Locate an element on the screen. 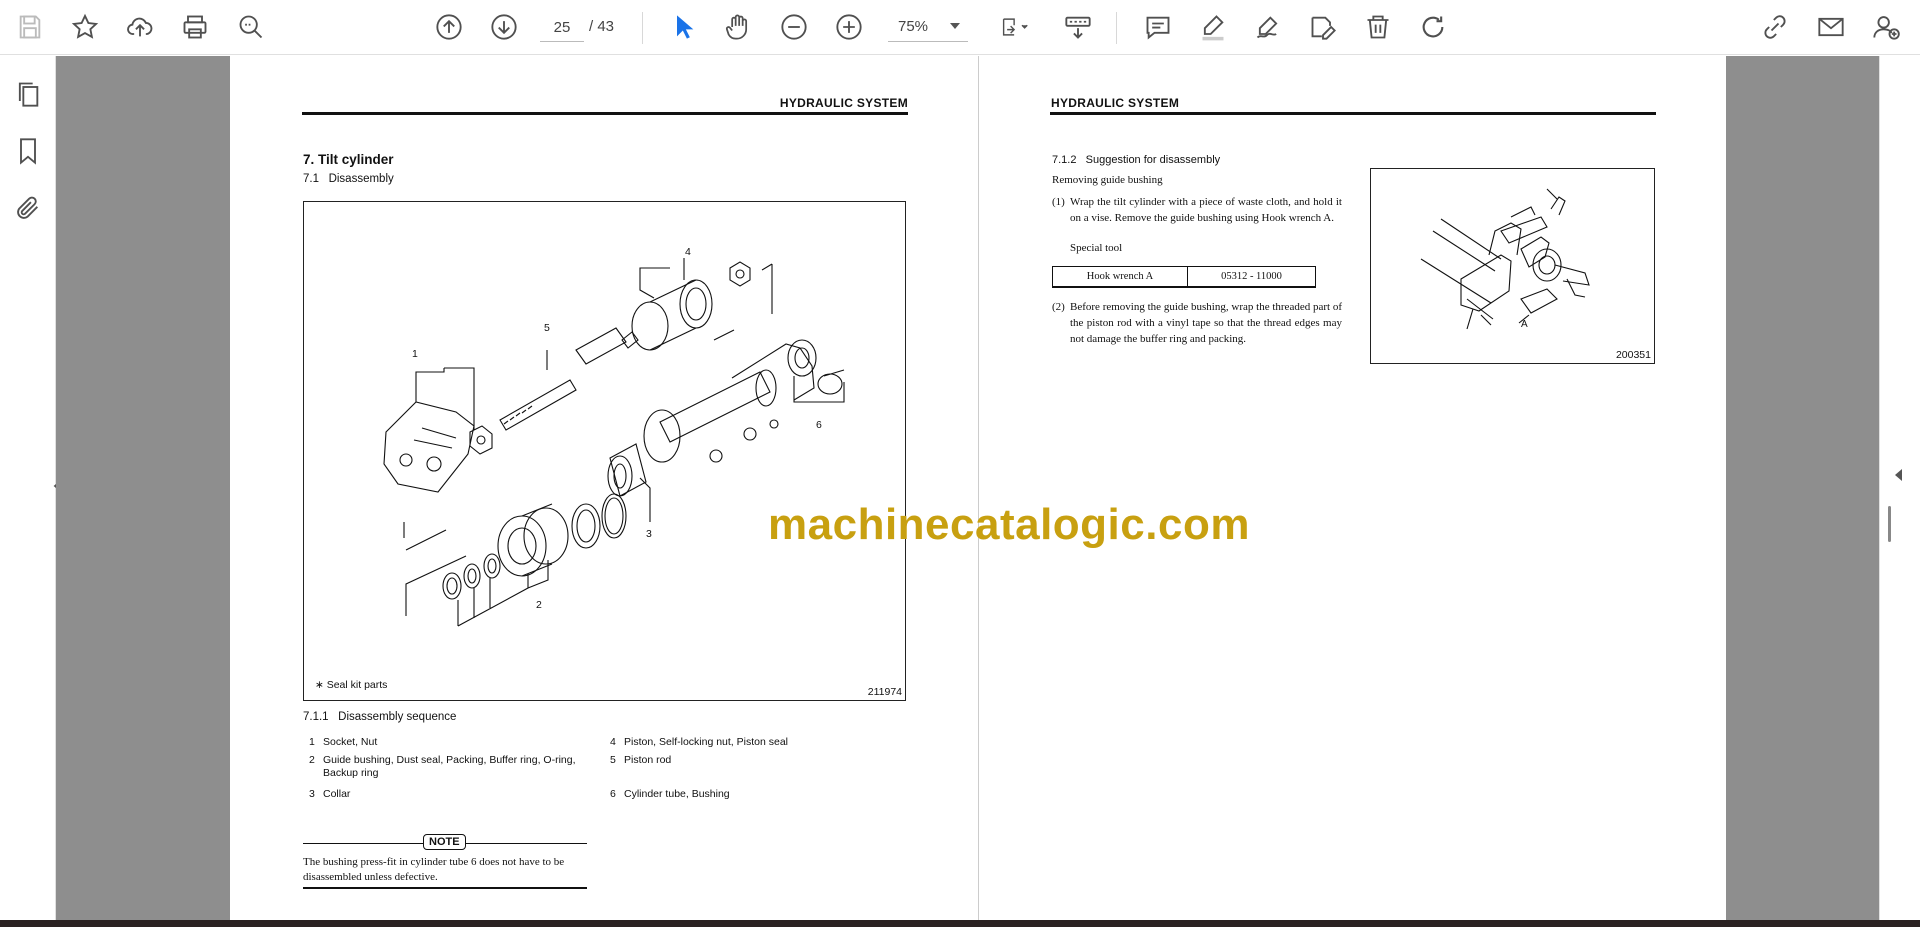 This screenshot has height=927, width=1920. hand-tool-icon is located at coordinates (738, 27).